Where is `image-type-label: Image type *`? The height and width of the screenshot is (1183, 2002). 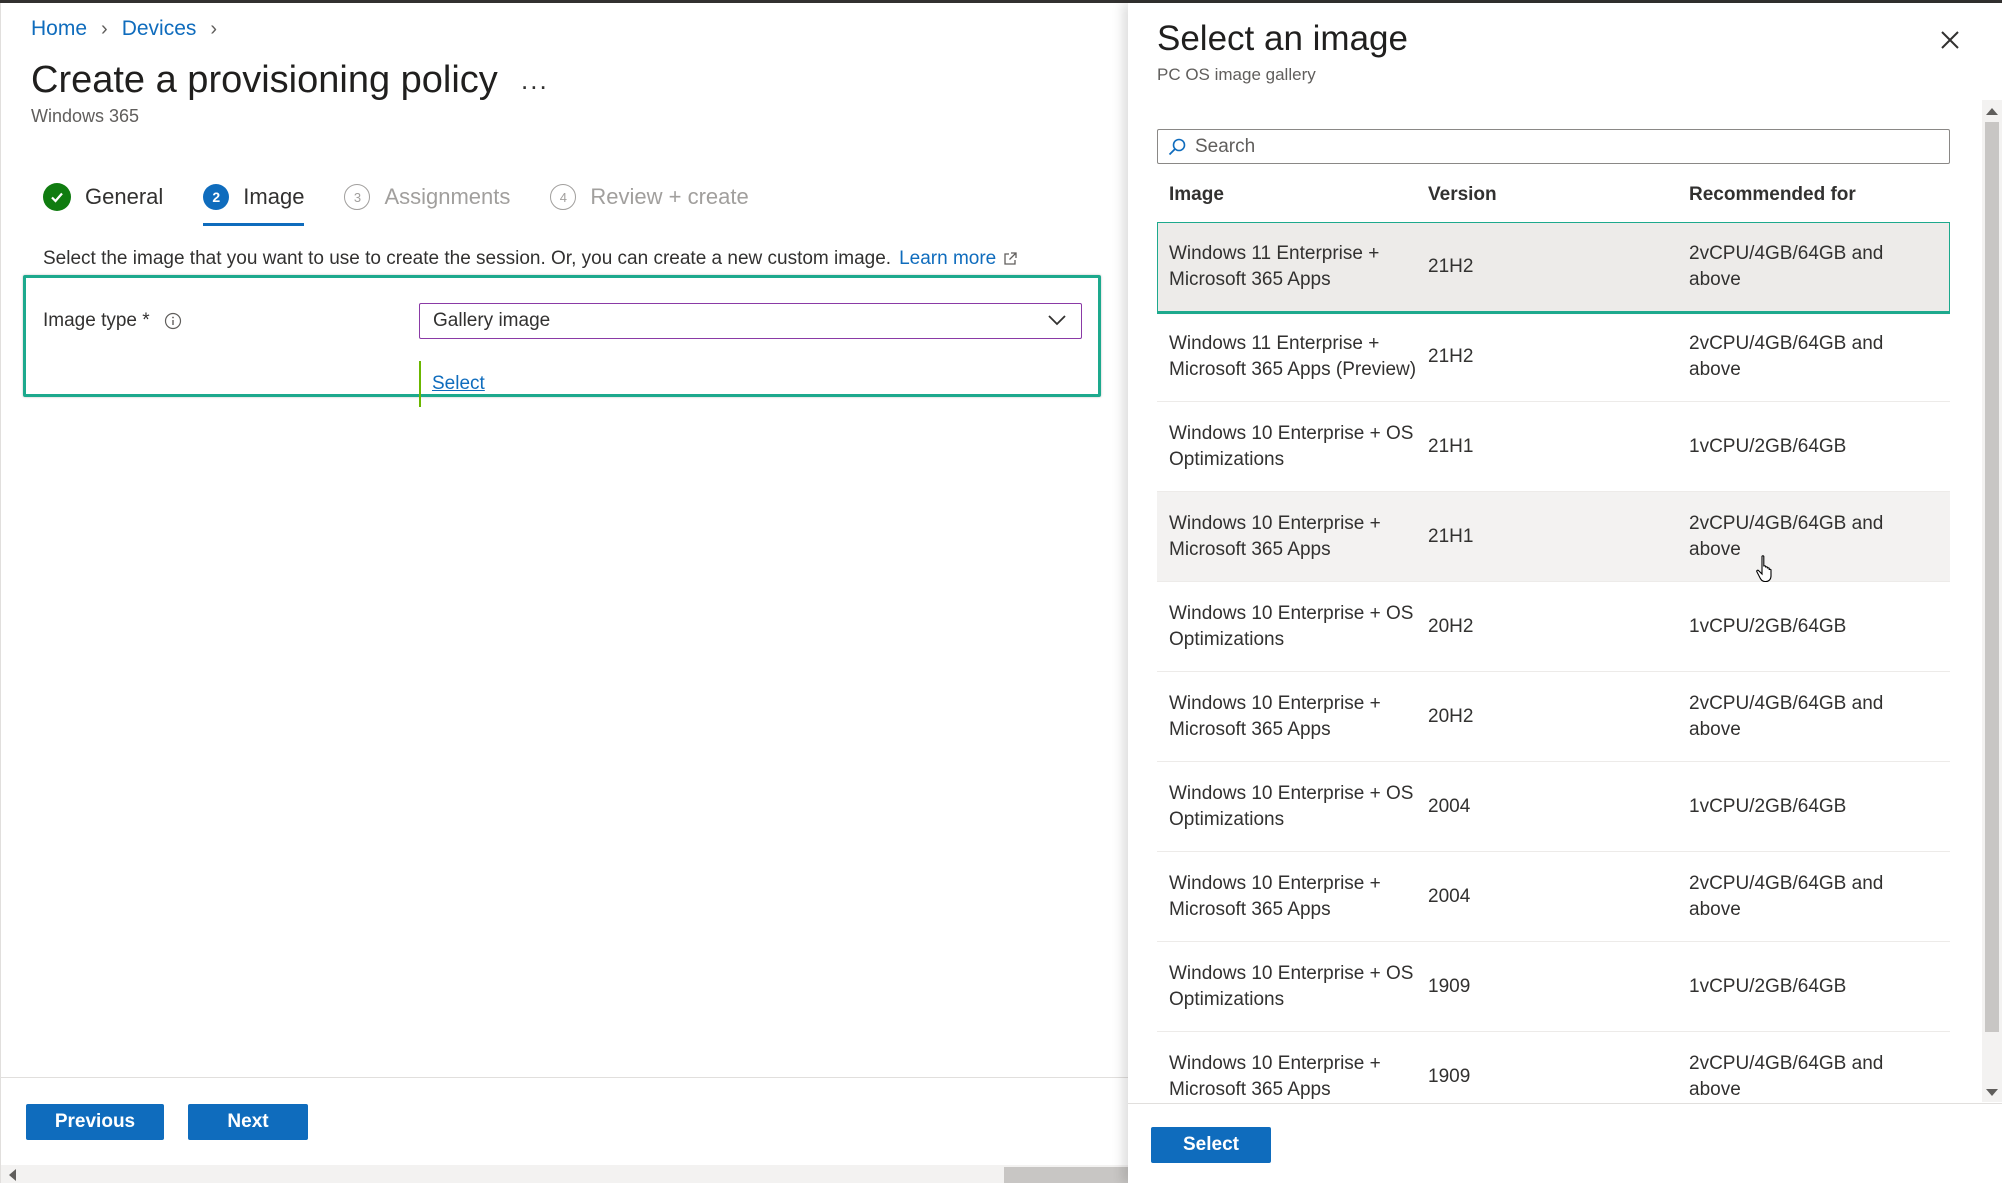
image-type-label: Image type * is located at coordinates (96, 320).